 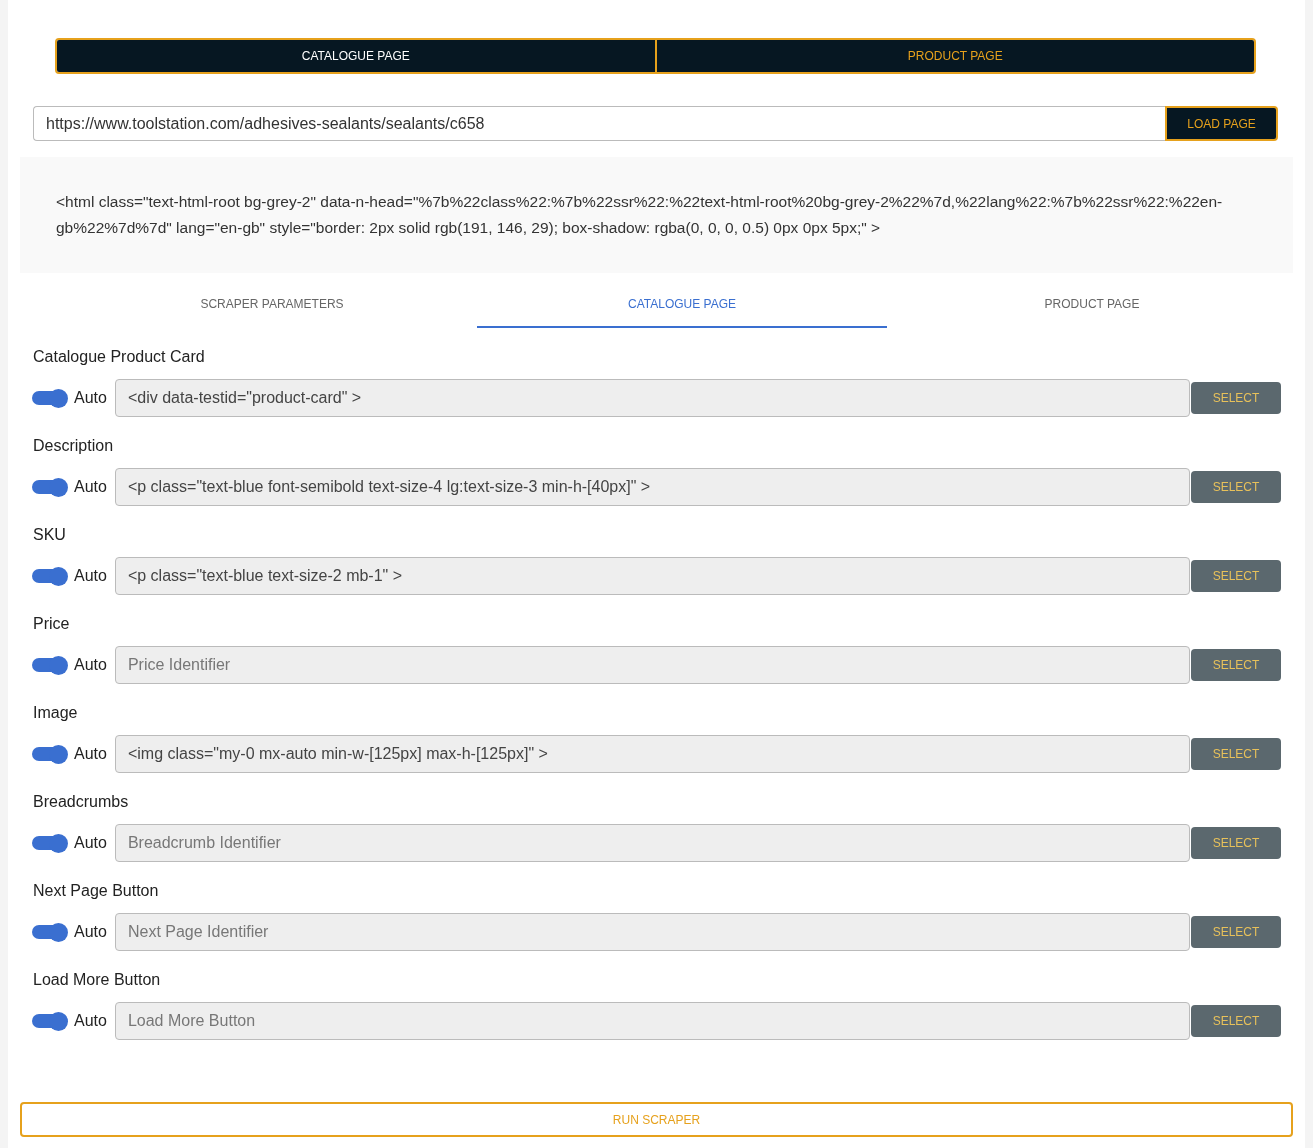 I want to click on selector-input-field: <div data-testid="product-card" >, so click(x=652, y=398).